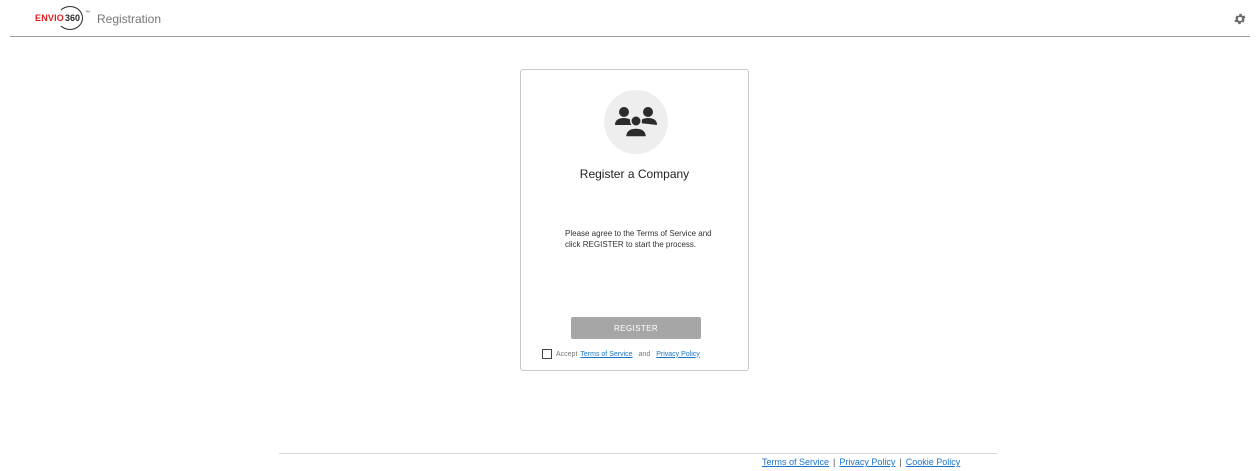 This screenshot has height=471, width=1258. I want to click on accept-label: Accept, so click(567, 354).